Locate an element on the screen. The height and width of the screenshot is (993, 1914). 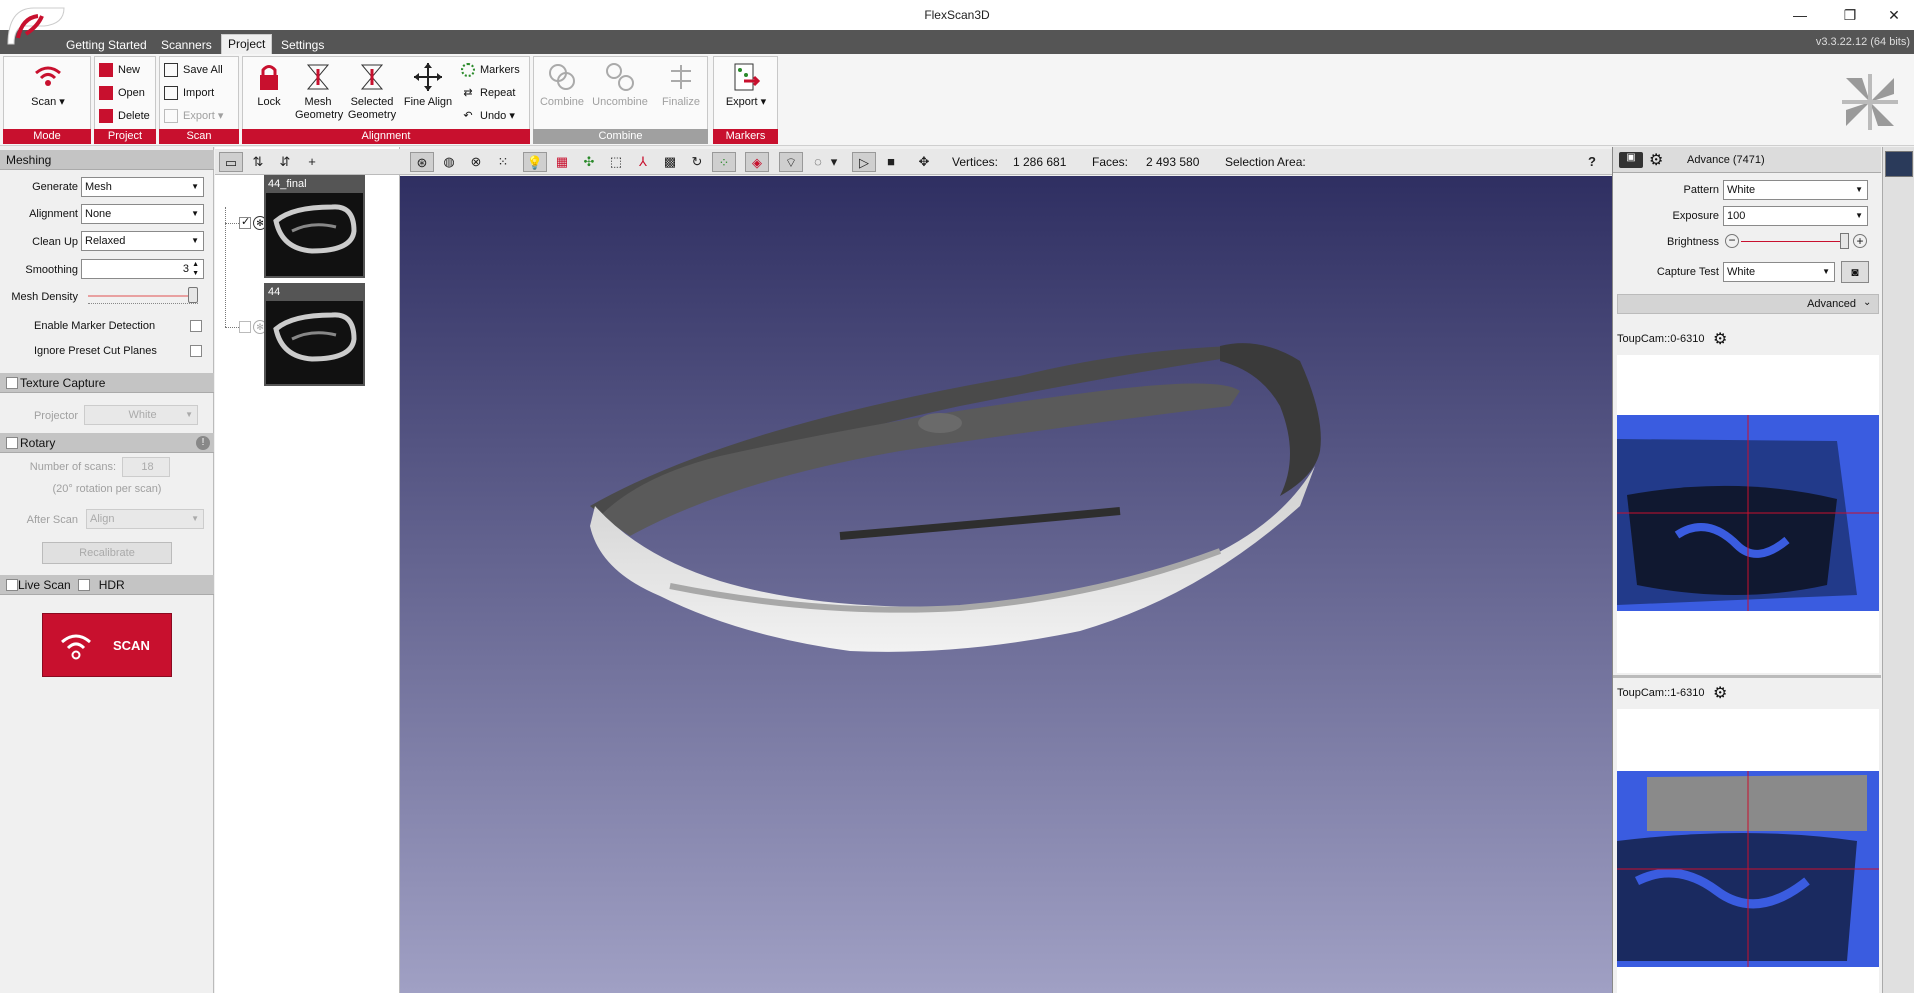
tab-getting-started: Getting Started is located at coordinates (106, 45).